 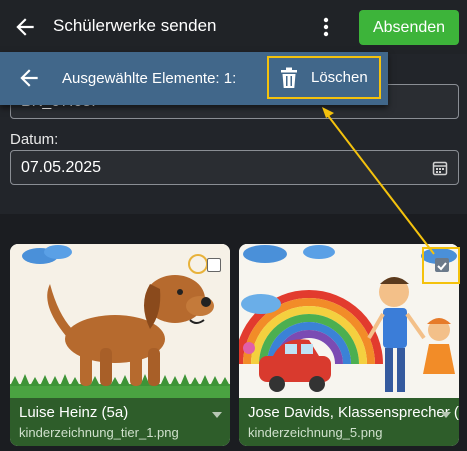 What do you see at coordinates (441, 265) in the screenshot?
I see `checkbox-highlight` at bounding box center [441, 265].